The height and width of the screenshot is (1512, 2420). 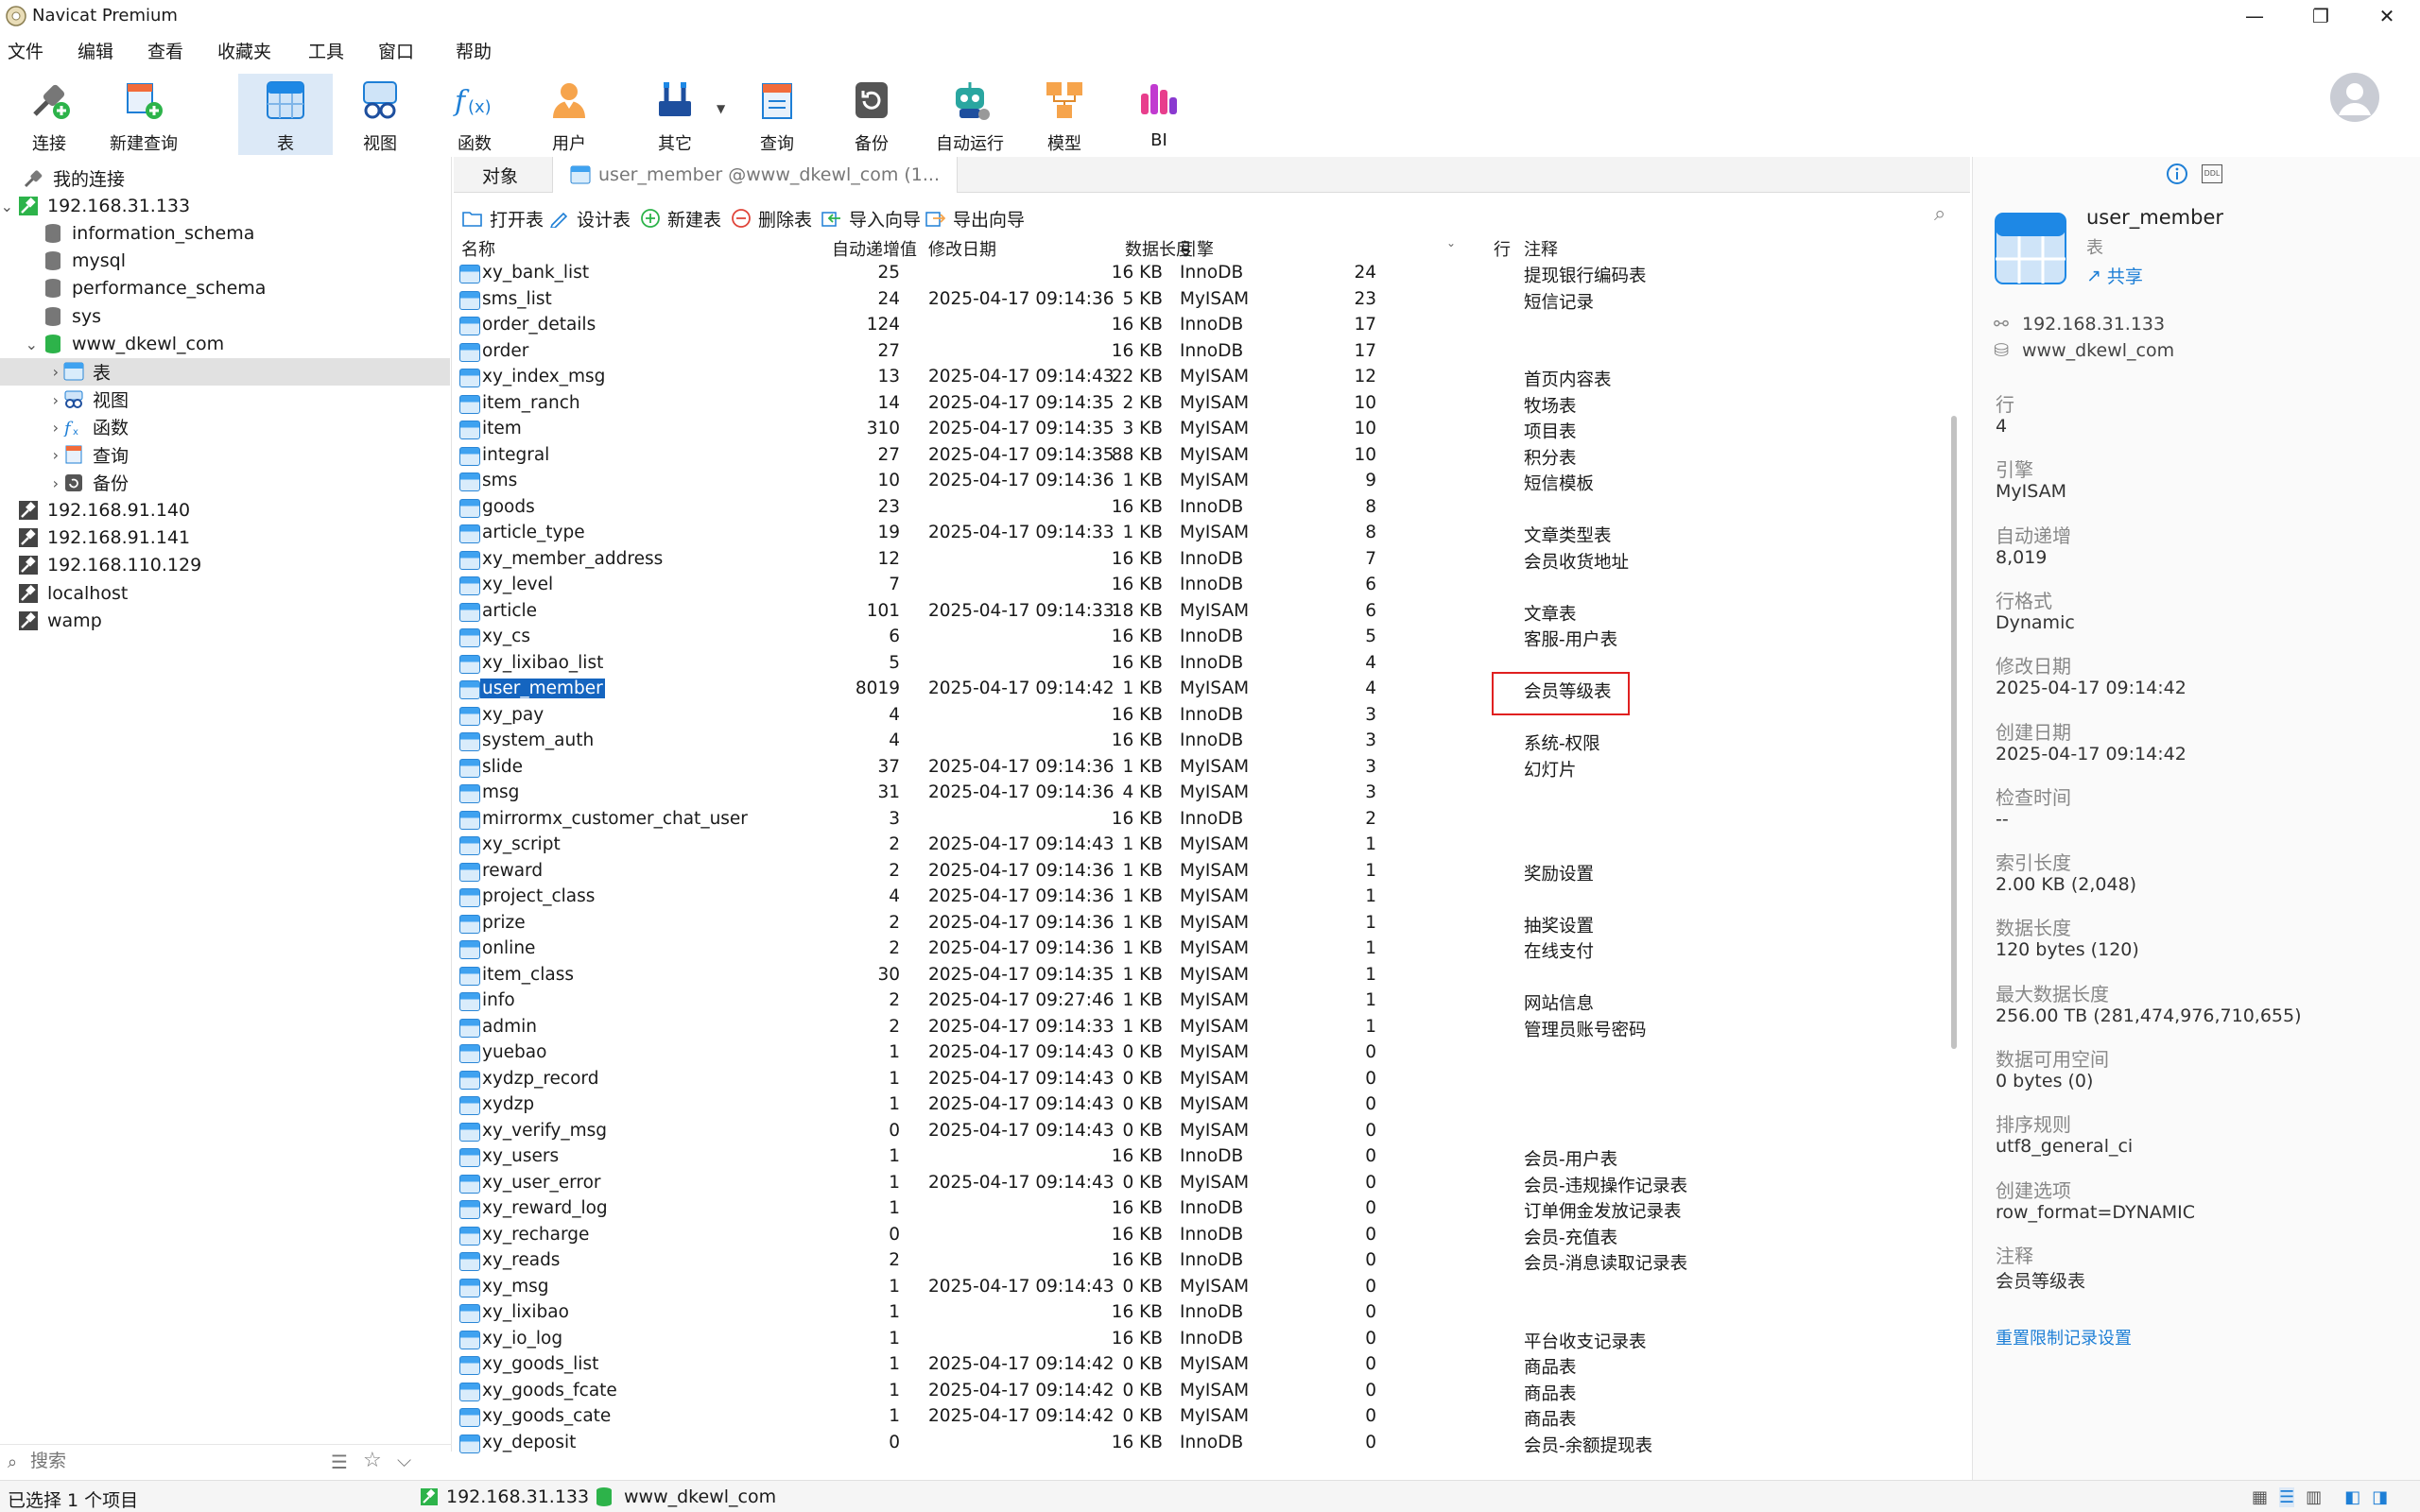 What do you see at coordinates (1200, 820) in the screenshot?
I see `table-row: mirrormx_customer_chat_user 3 16 KB InnoDB 2` at bounding box center [1200, 820].